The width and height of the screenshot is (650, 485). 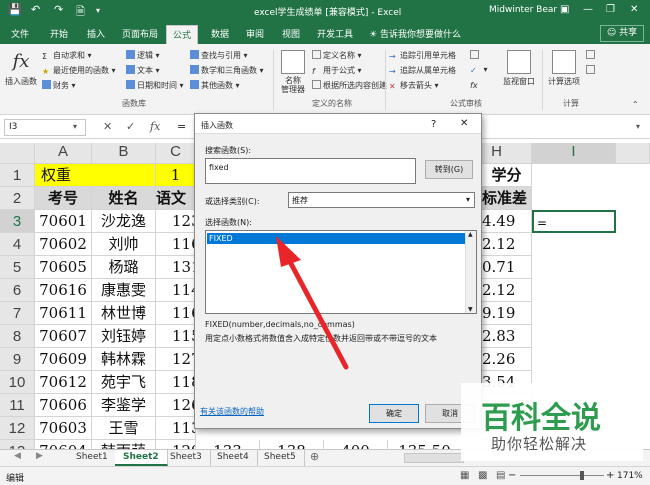 What do you see at coordinates (314, 456) in the screenshot?
I see `add-sheet-icon: ⊕` at bounding box center [314, 456].